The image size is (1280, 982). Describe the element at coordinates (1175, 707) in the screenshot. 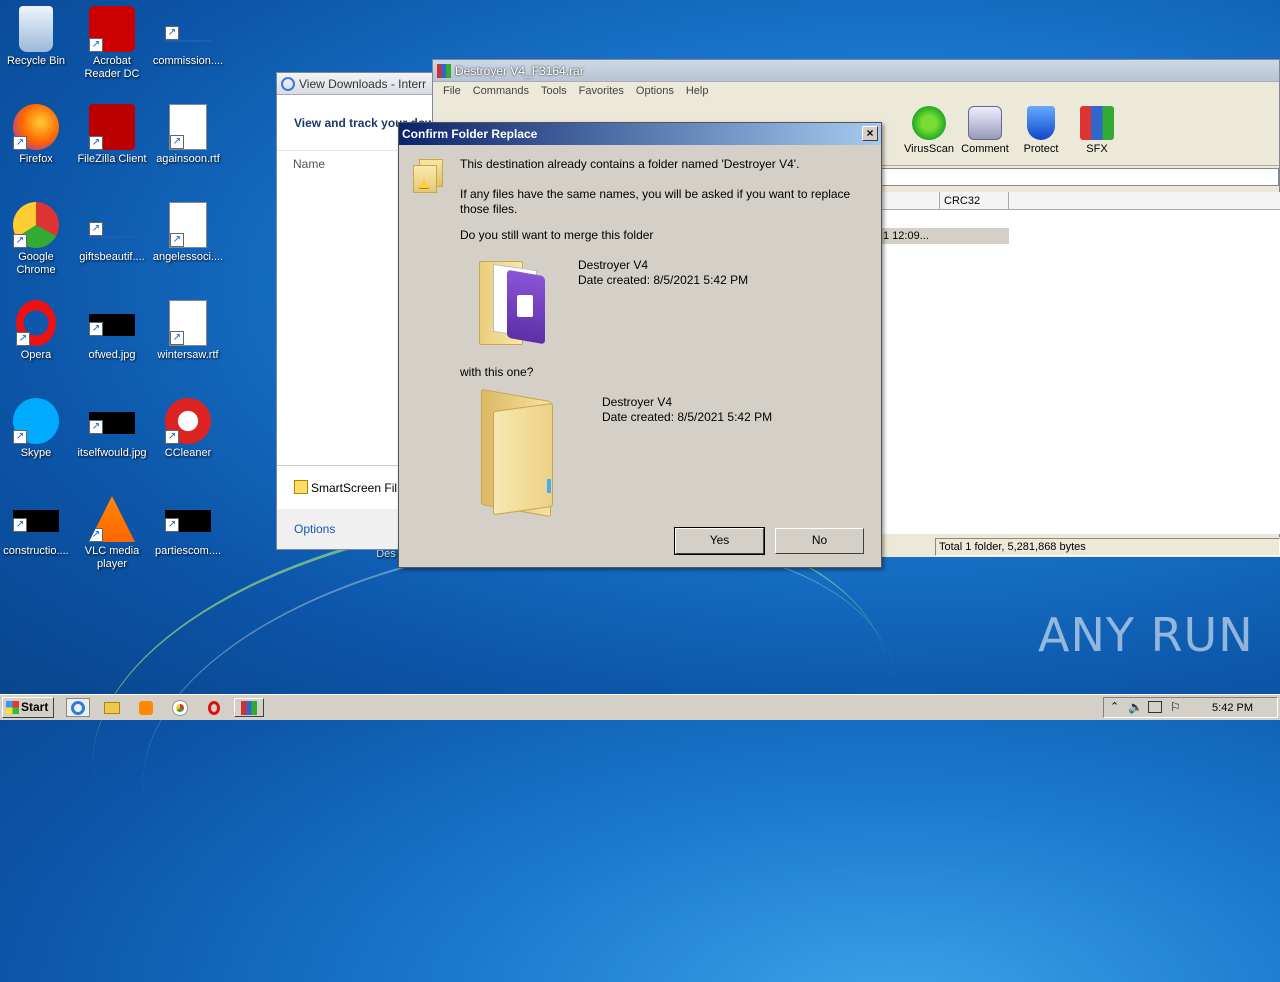

I see `action-center-flag-icon: ⚐` at that location.